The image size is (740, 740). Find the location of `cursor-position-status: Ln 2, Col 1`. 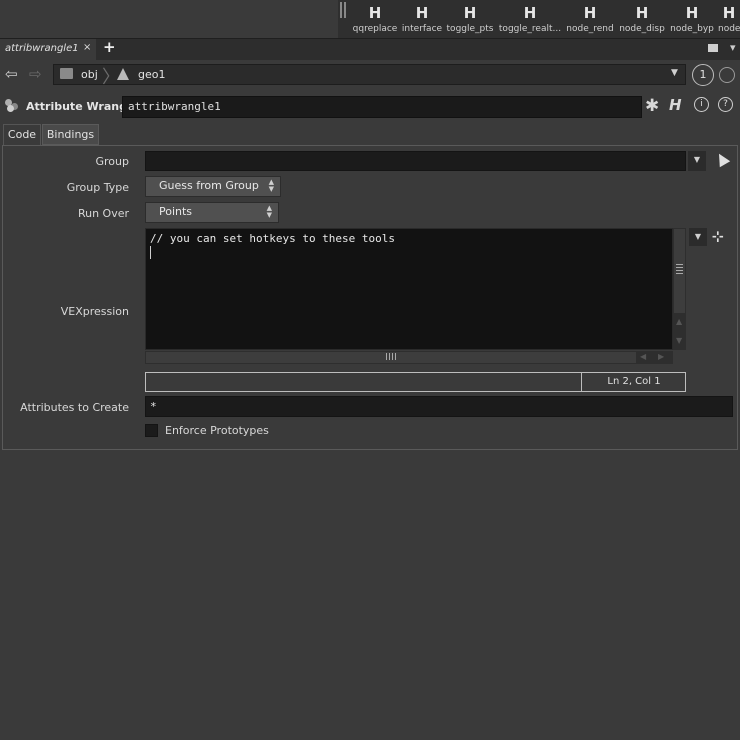

cursor-position-status: Ln 2, Col 1 is located at coordinates (634, 381).